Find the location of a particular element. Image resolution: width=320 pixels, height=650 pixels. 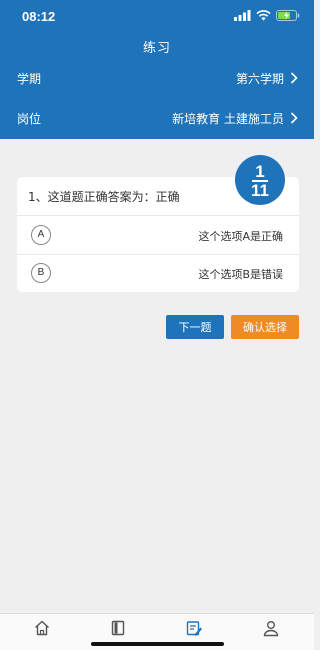

post-value: 新培教育 土建施工员 is located at coordinates (228, 118).